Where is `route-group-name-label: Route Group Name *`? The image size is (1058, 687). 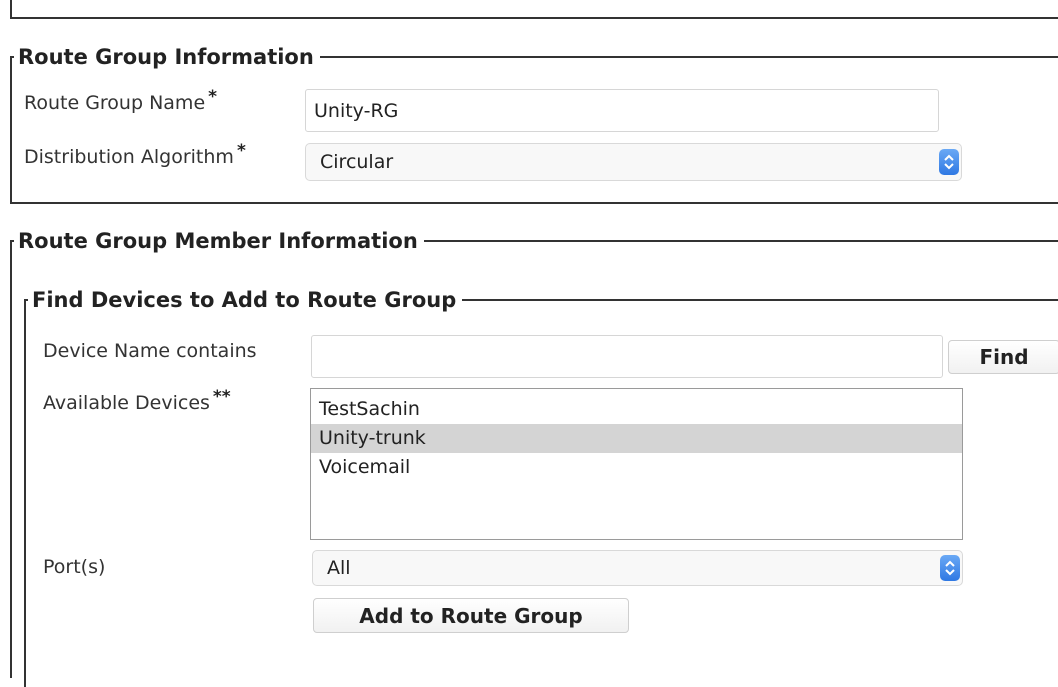
route-group-name-label: Route Group Name * is located at coordinates (120, 100).